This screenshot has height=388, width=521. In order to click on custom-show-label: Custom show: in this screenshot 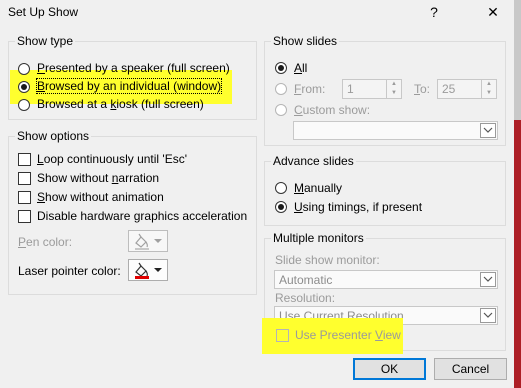, I will do `click(332, 110)`.